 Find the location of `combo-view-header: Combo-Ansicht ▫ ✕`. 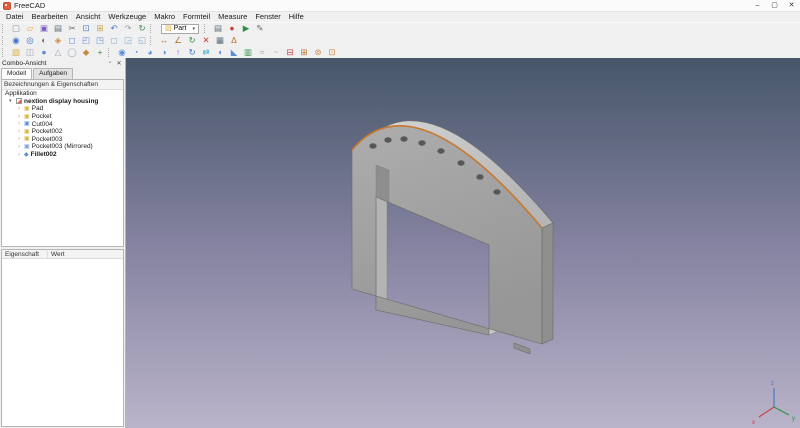

combo-view-header: Combo-Ansicht ▫ ✕ is located at coordinates (62, 63).